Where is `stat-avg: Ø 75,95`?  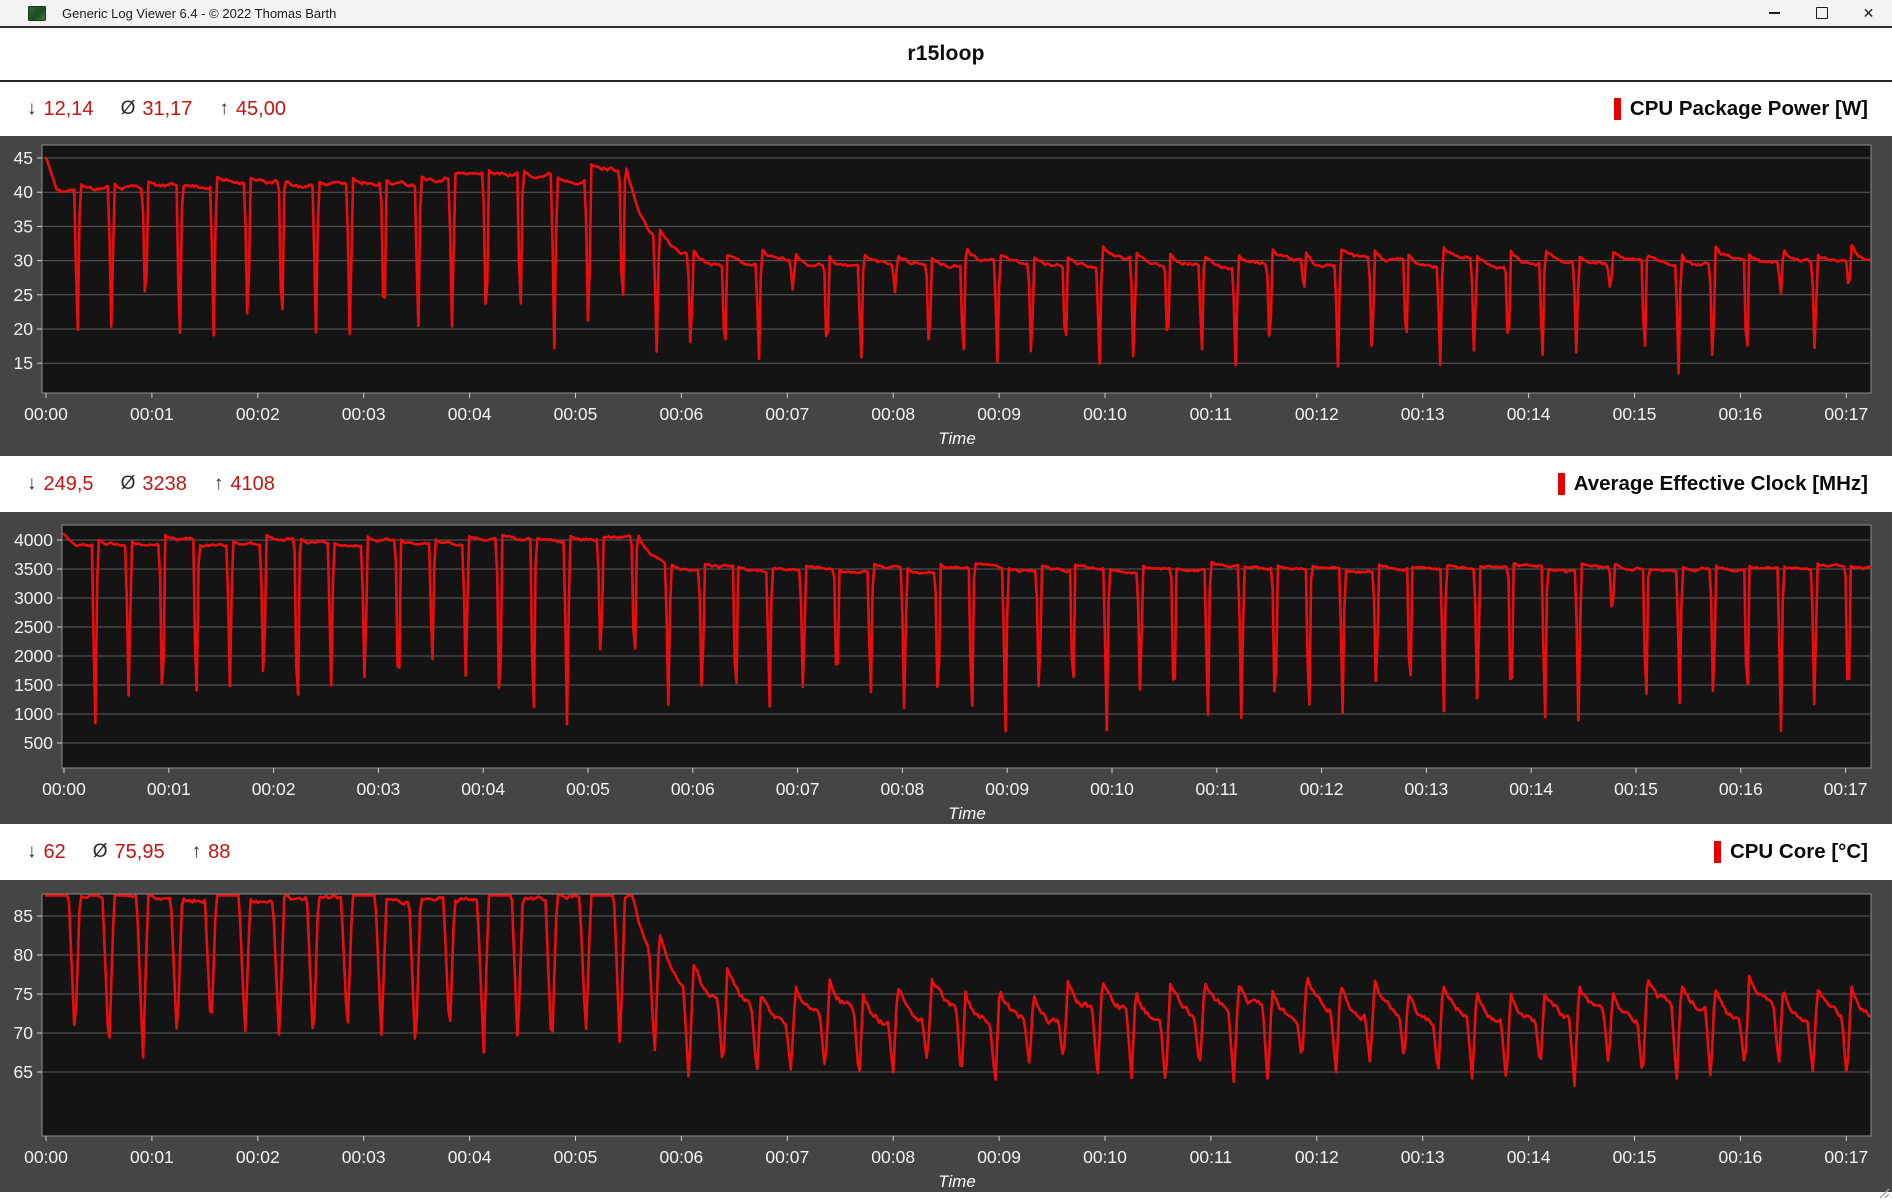
stat-avg: Ø 75,95 is located at coordinates (129, 852).